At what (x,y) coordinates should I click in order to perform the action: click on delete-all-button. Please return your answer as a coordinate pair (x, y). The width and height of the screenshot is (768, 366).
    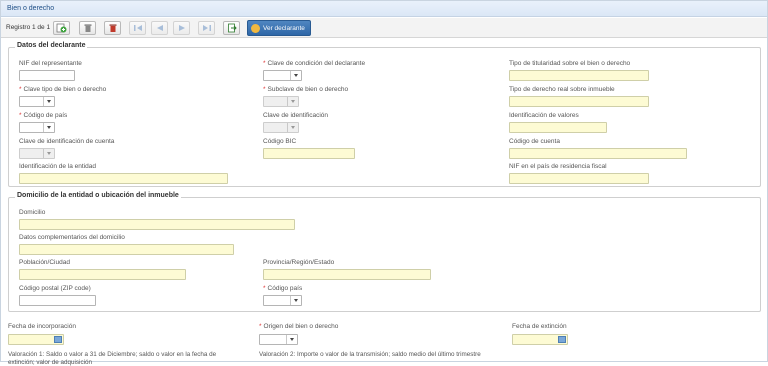
    Looking at the image, I should click on (112, 28).